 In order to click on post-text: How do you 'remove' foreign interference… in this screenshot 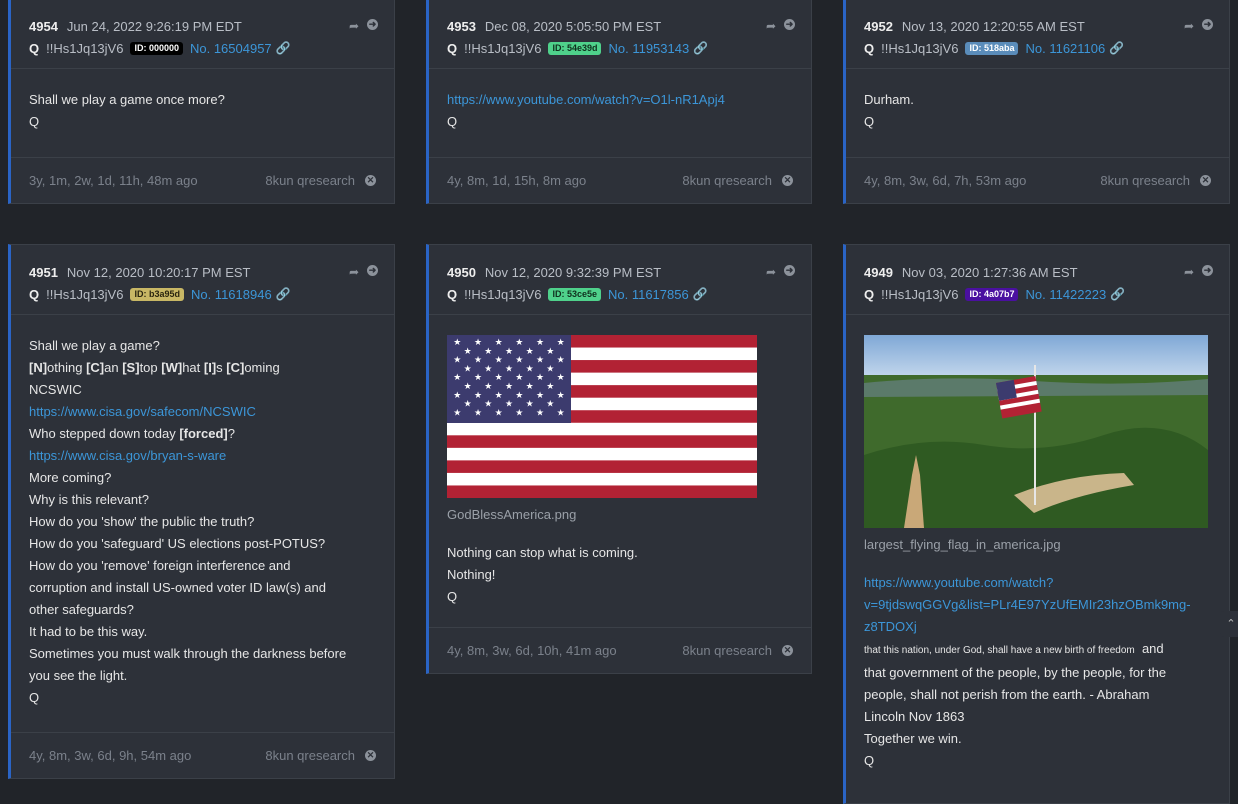, I will do `click(160, 565)`.